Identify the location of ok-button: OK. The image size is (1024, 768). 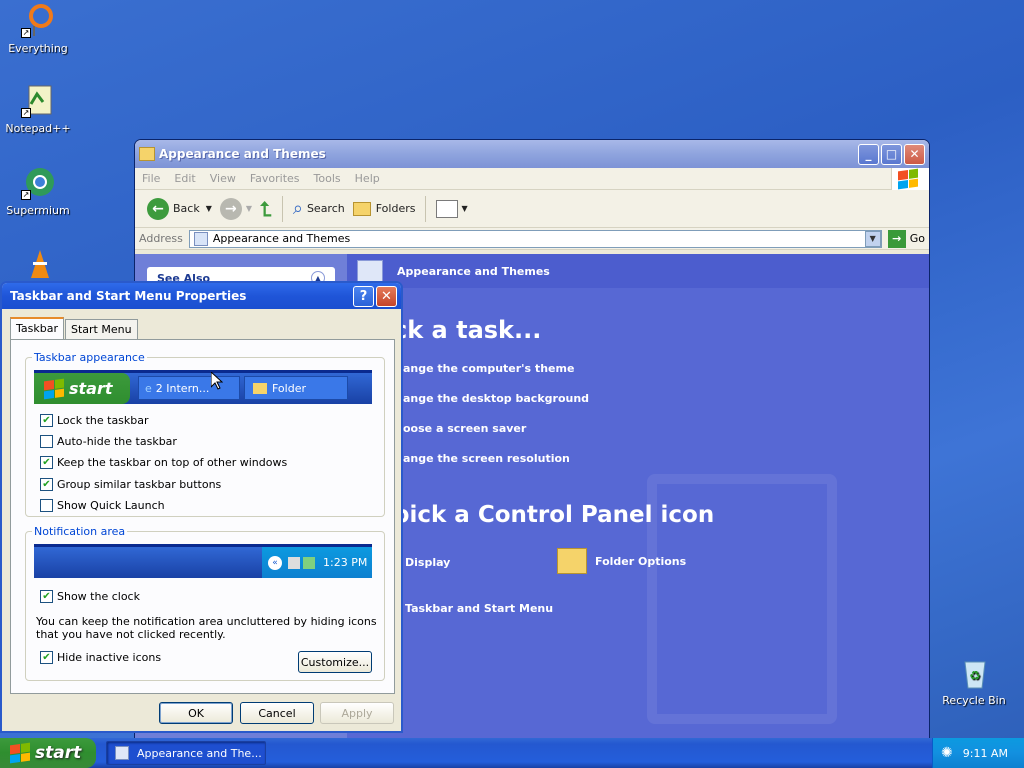
(196, 713).